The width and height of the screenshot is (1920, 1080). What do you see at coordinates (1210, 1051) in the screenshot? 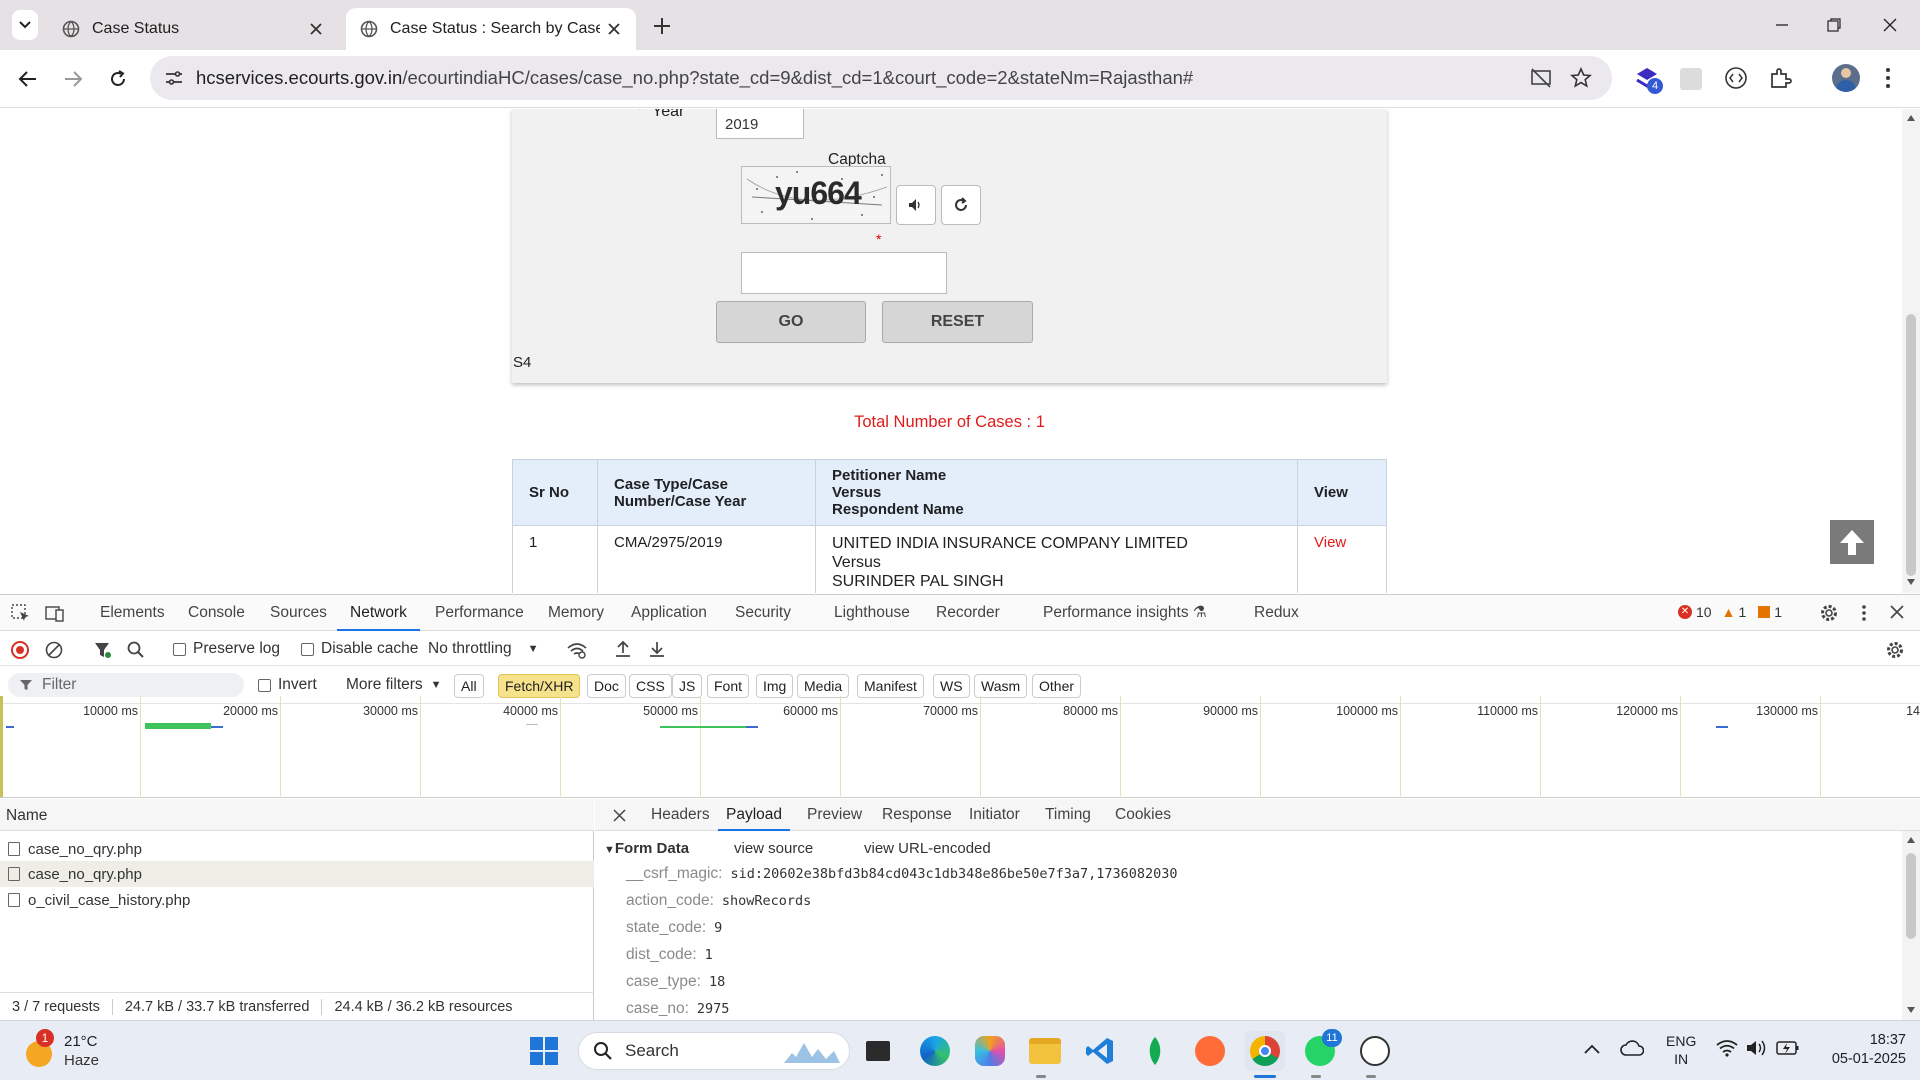
I see `postman-app` at bounding box center [1210, 1051].